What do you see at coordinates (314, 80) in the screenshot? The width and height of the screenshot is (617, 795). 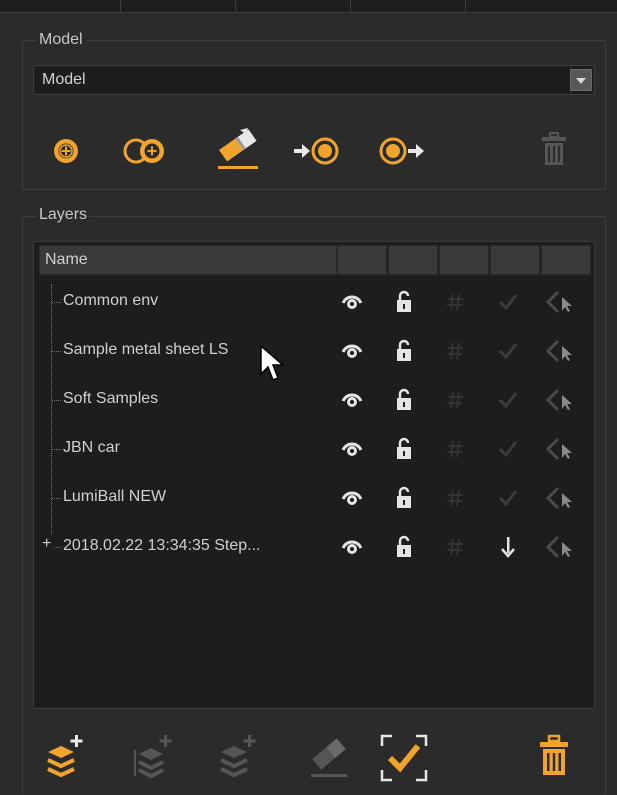 I see `model-select: Model` at bounding box center [314, 80].